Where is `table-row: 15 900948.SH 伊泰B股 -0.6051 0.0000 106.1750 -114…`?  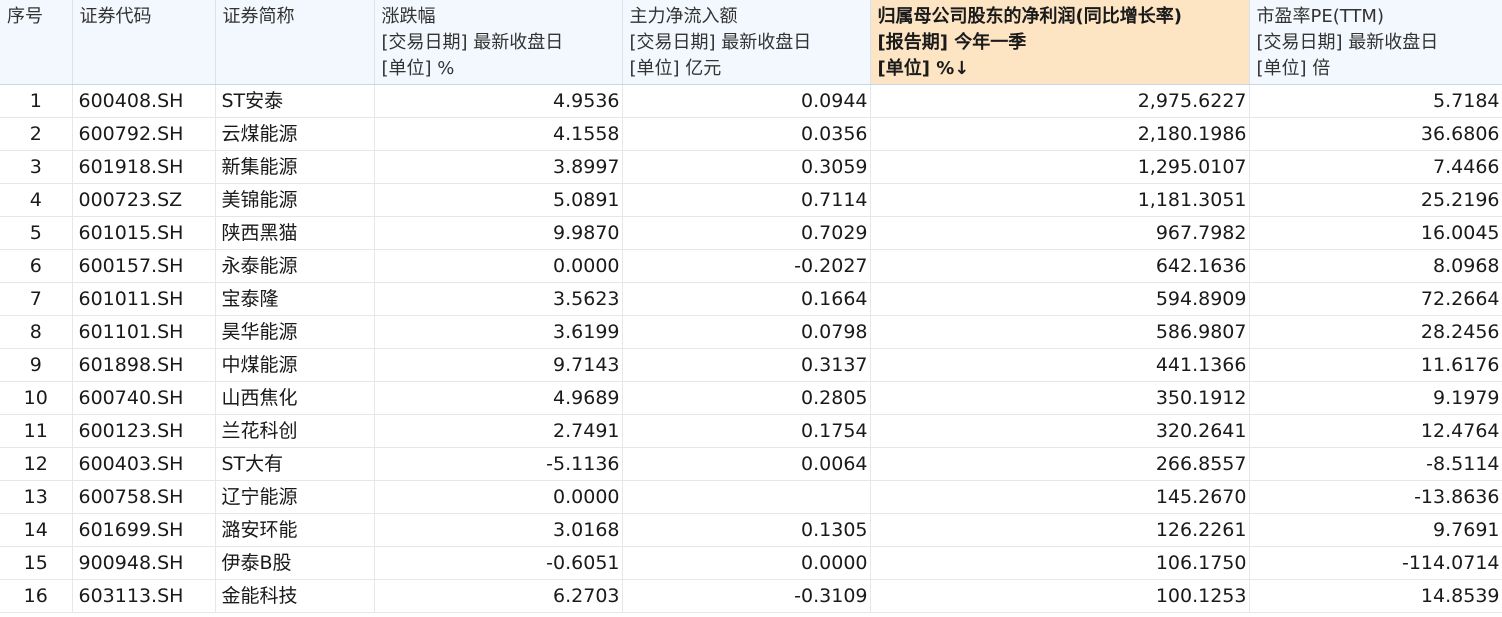 table-row: 15 900948.SH 伊泰B股 -0.6051 0.0000 106.1750 -114… is located at coordinates (751, 563).